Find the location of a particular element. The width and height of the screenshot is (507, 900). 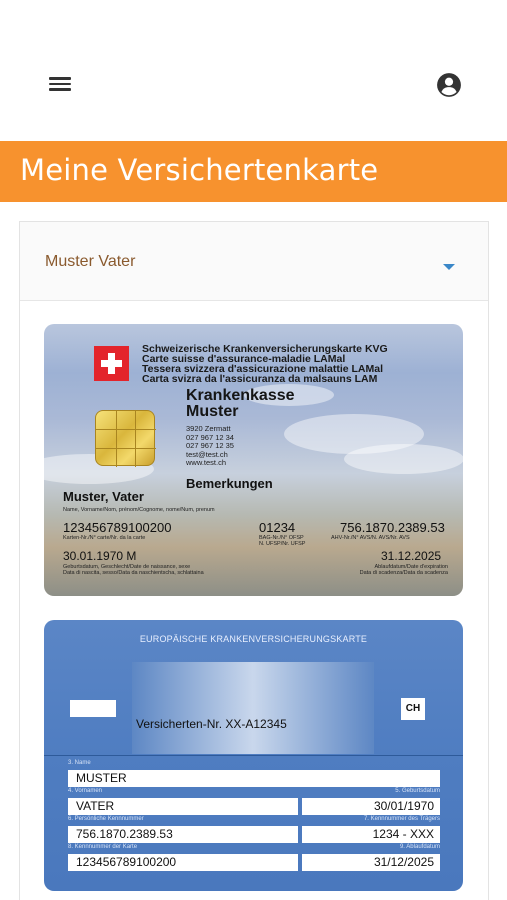

label-firstname: 4. Vornamen is located at coordinates (85, 791).